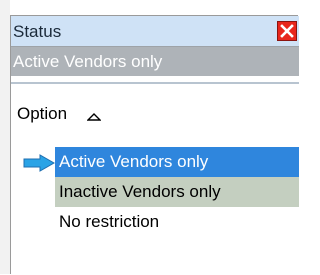 The height and width of the screenshot is (275, 320). I want to click on list-item-label: Active Vendors only, so click(134, 161).